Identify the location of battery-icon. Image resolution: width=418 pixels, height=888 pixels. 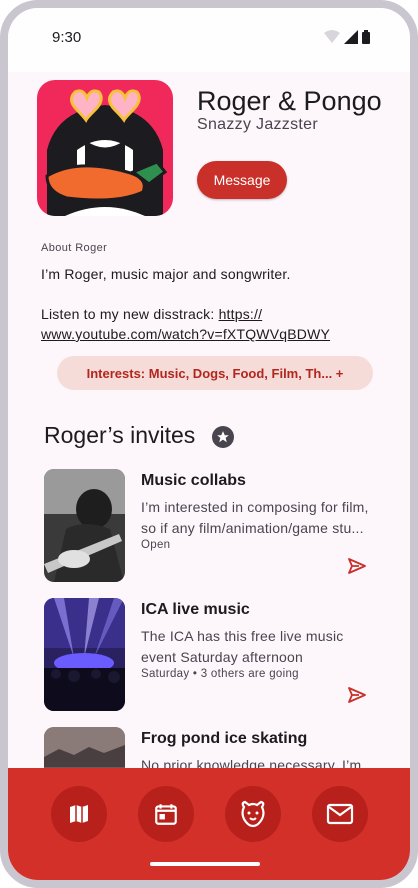
(366, 37).